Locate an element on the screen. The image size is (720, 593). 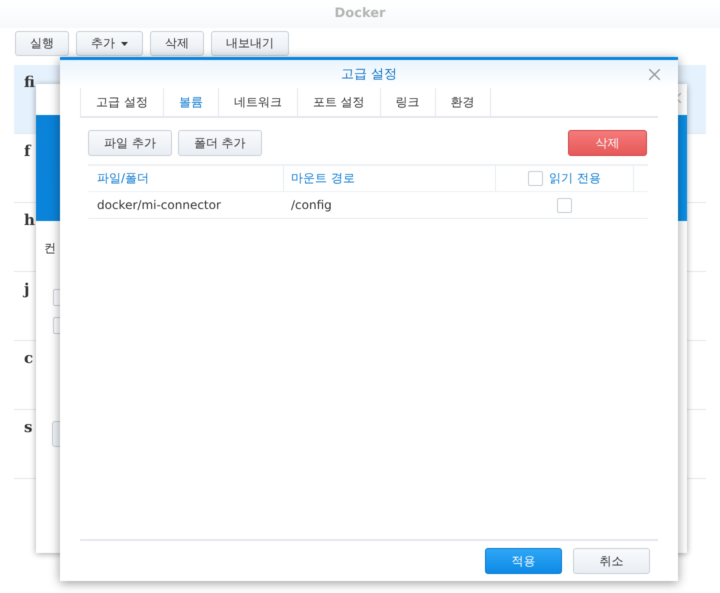
tab: 고급 설정 is located at coordinates (121, 102).